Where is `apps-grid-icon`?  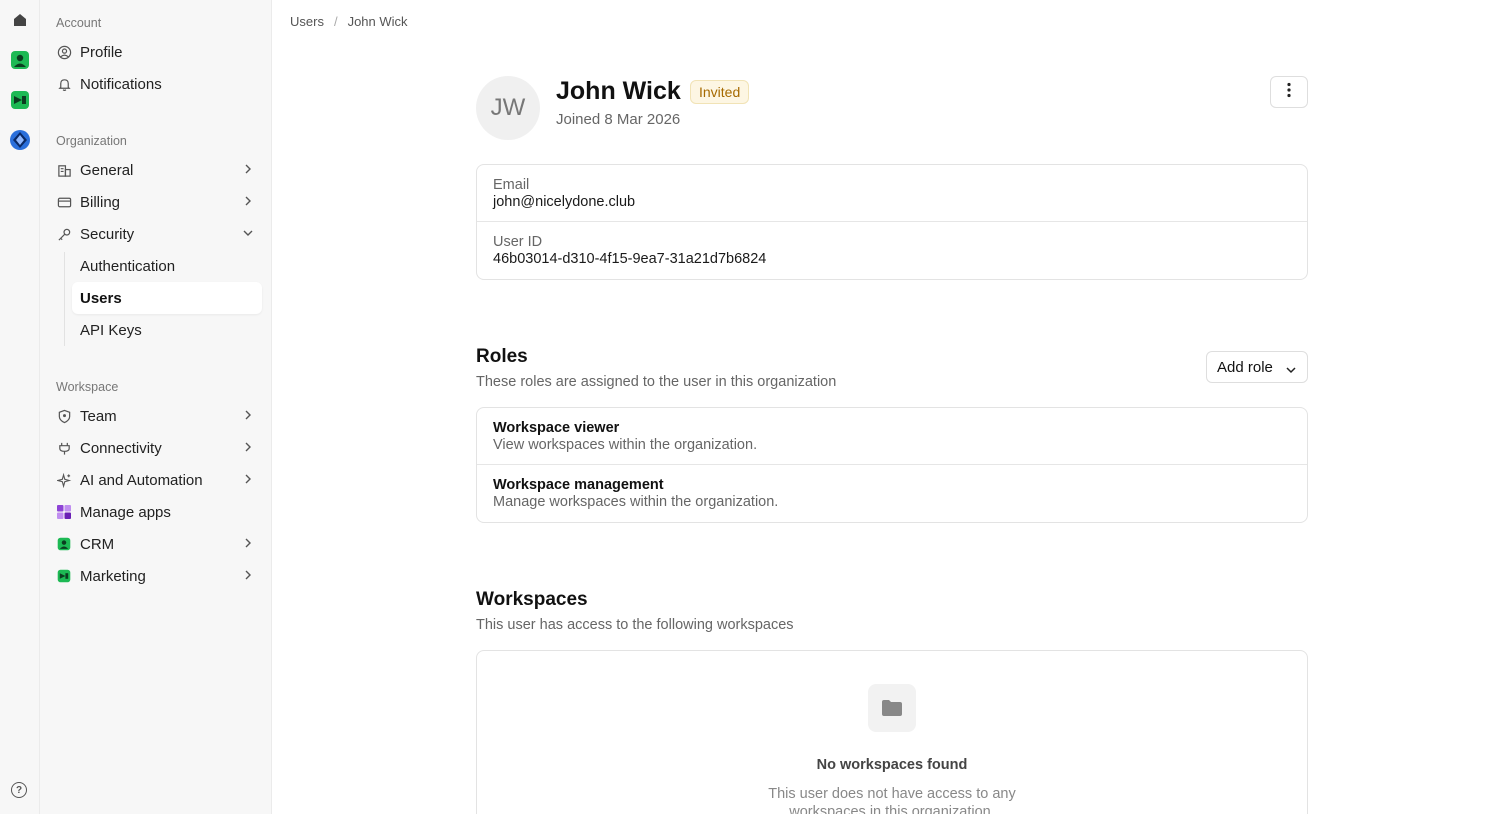
apps-grid-icon is located at coordinates (64, 512).